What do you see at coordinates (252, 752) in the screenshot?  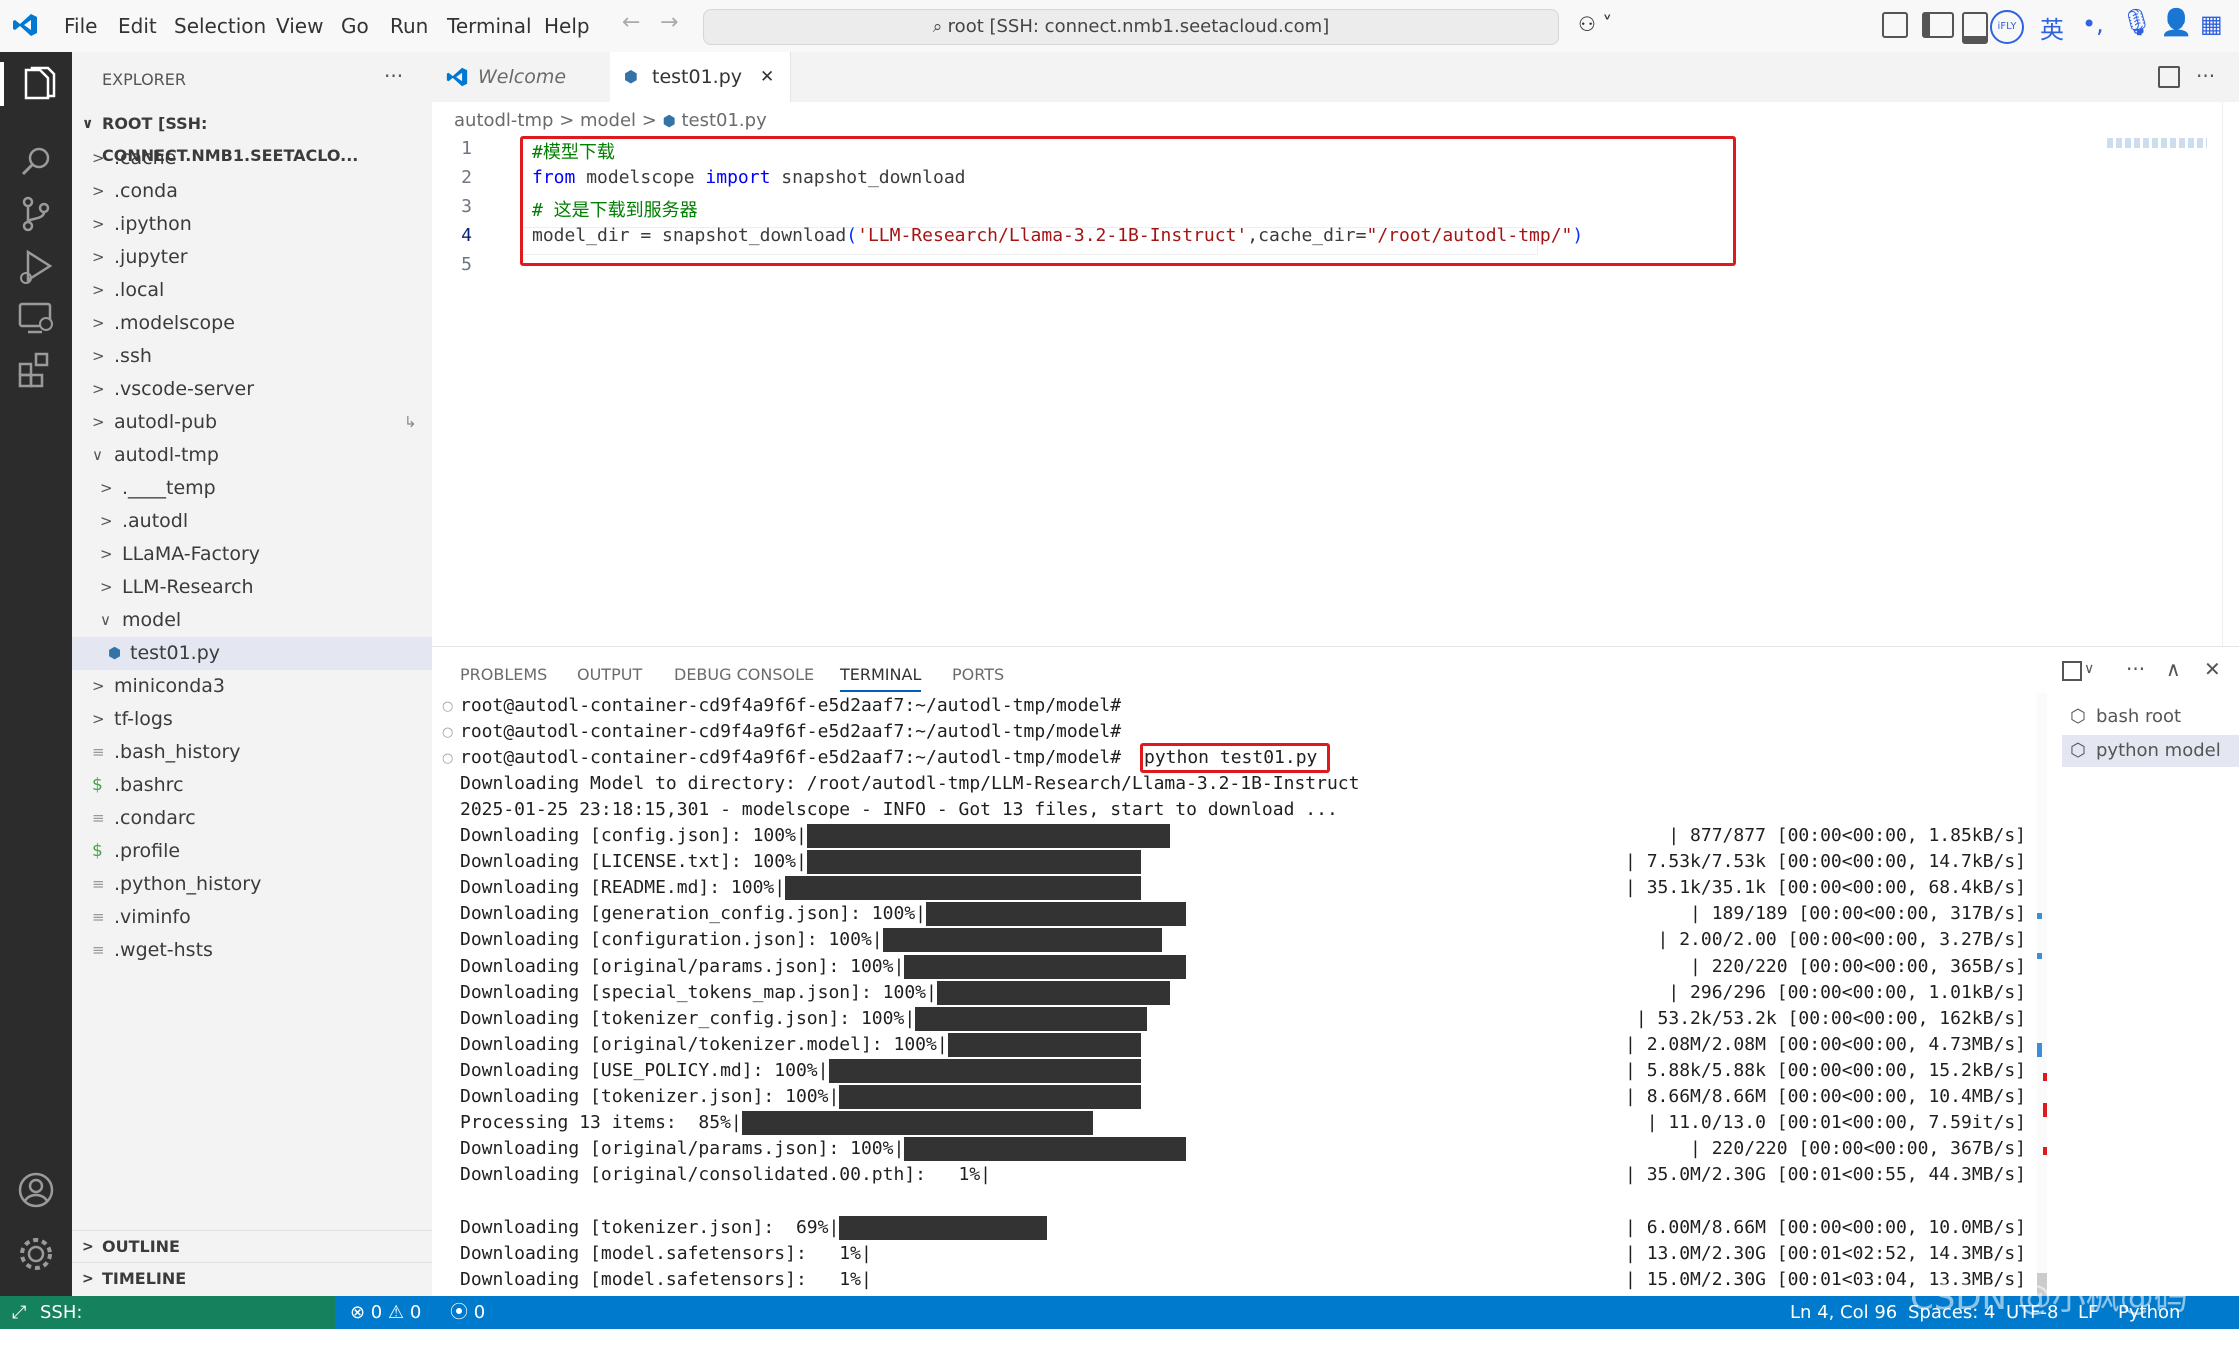 I see `tree-item: ≡ .bash_history` at bounding box center [252, 752].